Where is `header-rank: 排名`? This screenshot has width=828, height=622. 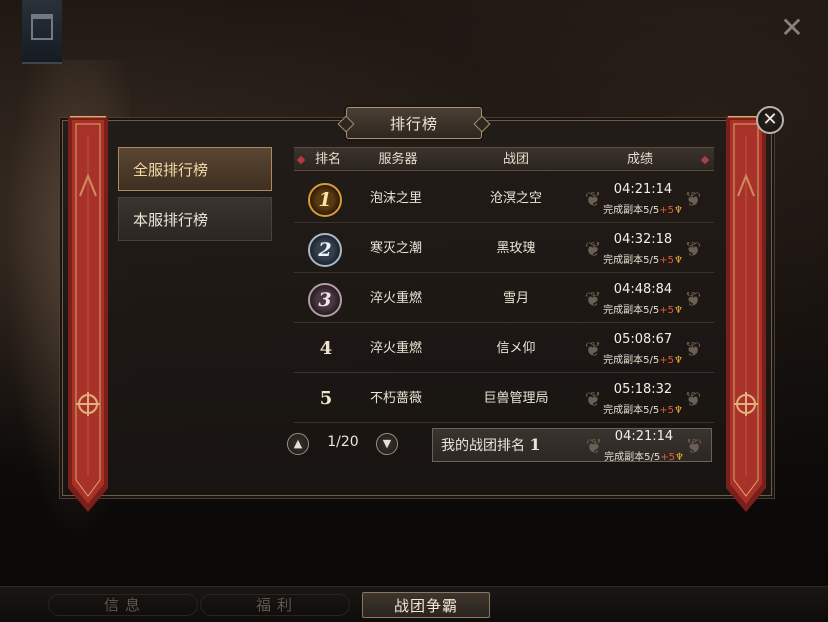 header-rank: 排名 is located at coordinates (327, 159).